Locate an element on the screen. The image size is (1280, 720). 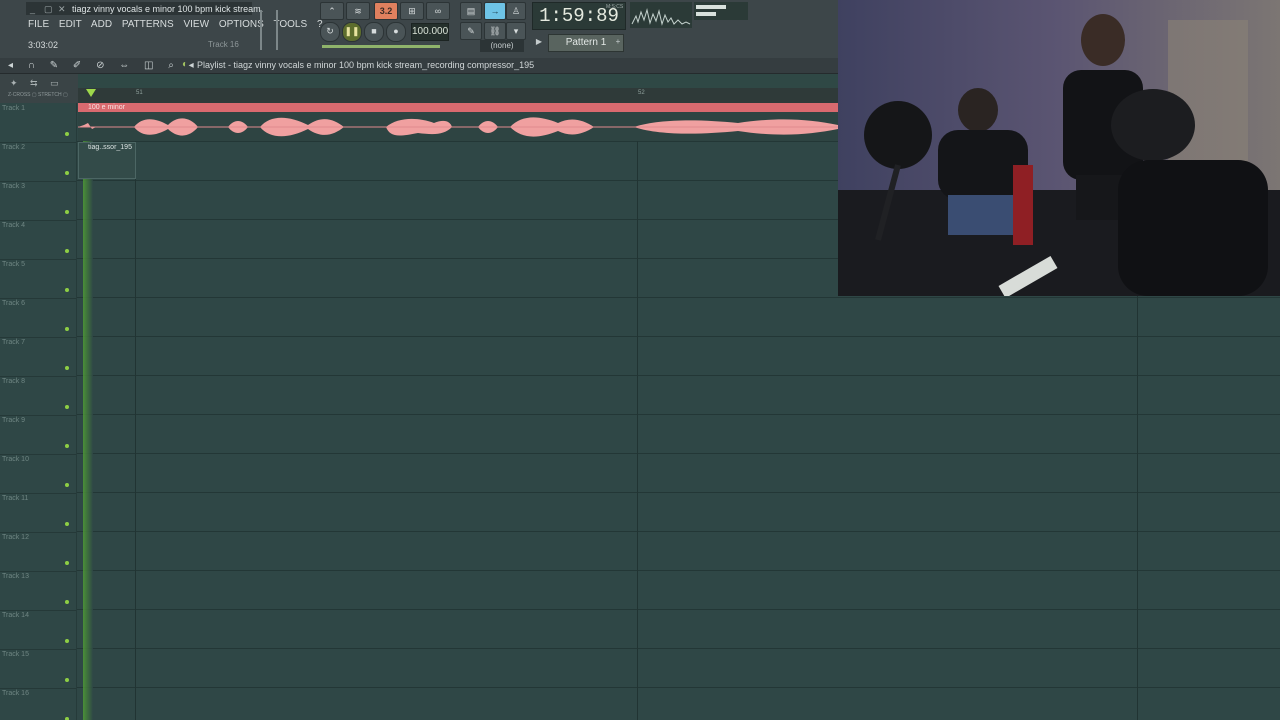
webcam-overlay is located at coordinates (1059, 148).